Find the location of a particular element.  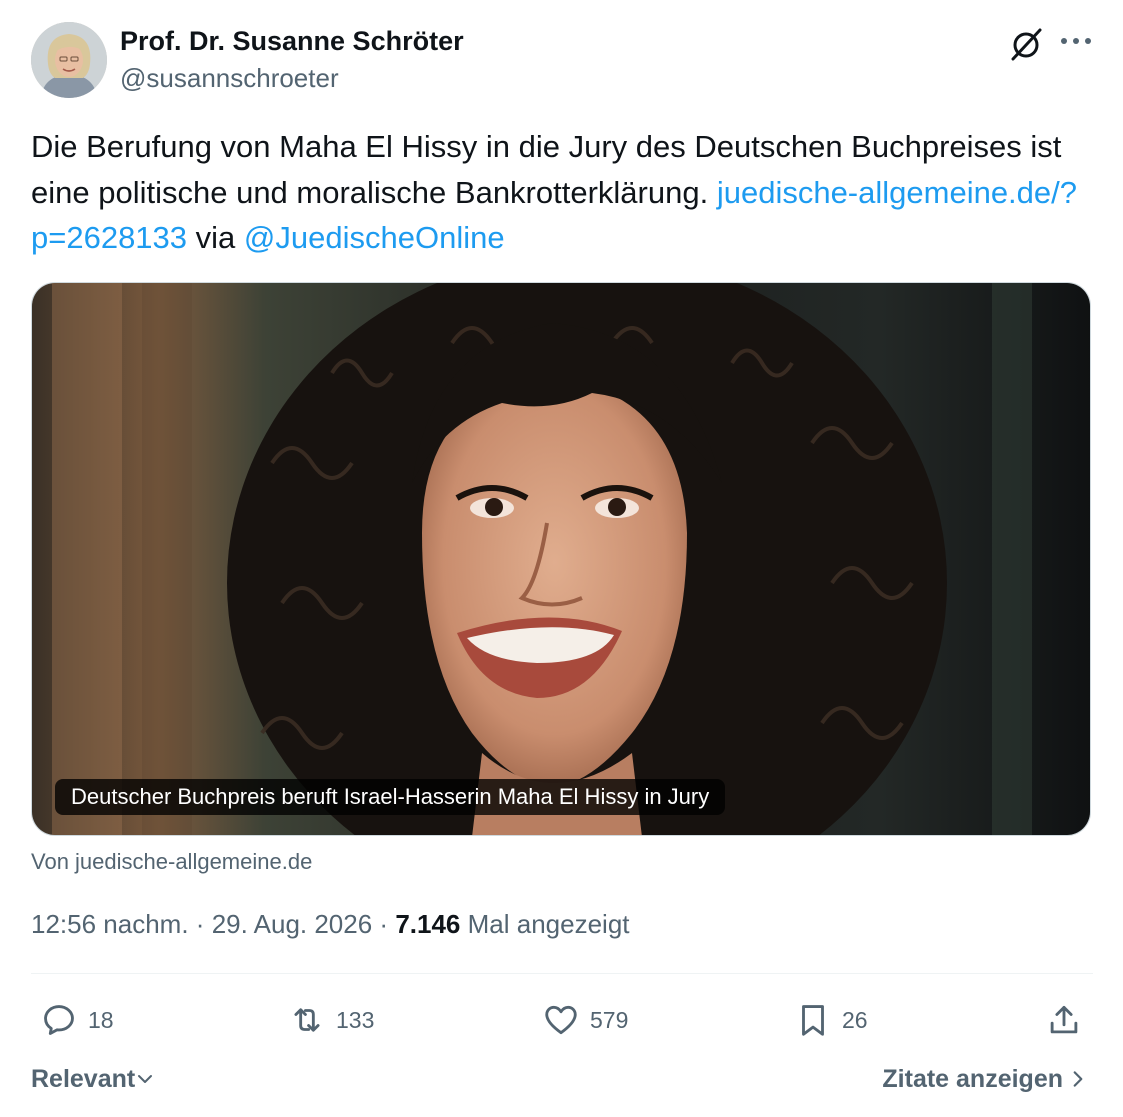

more-icon is located at coordinates (1076, 41).